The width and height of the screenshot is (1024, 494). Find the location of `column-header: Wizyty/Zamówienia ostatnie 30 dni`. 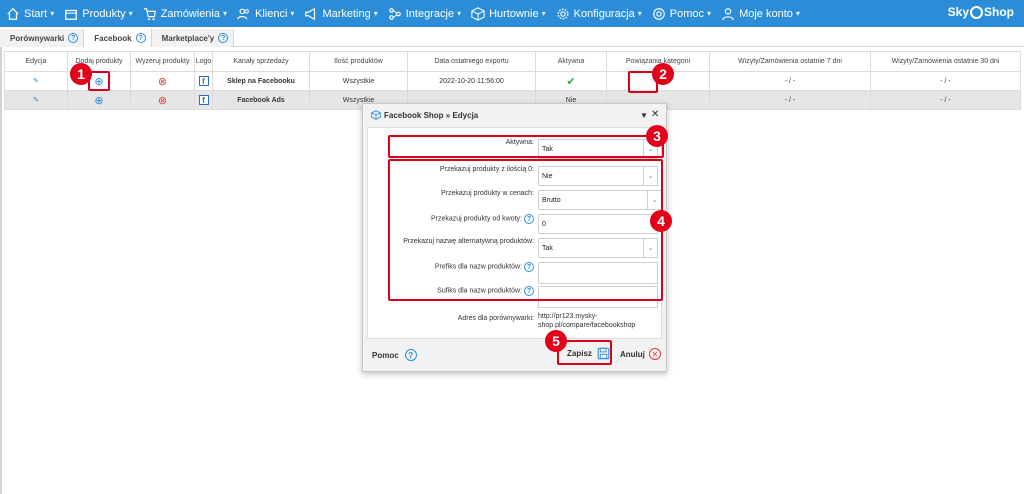

column-header: Wizyty/Zamówienia ostatnie 30 dni is located at coordinates (945, 61).